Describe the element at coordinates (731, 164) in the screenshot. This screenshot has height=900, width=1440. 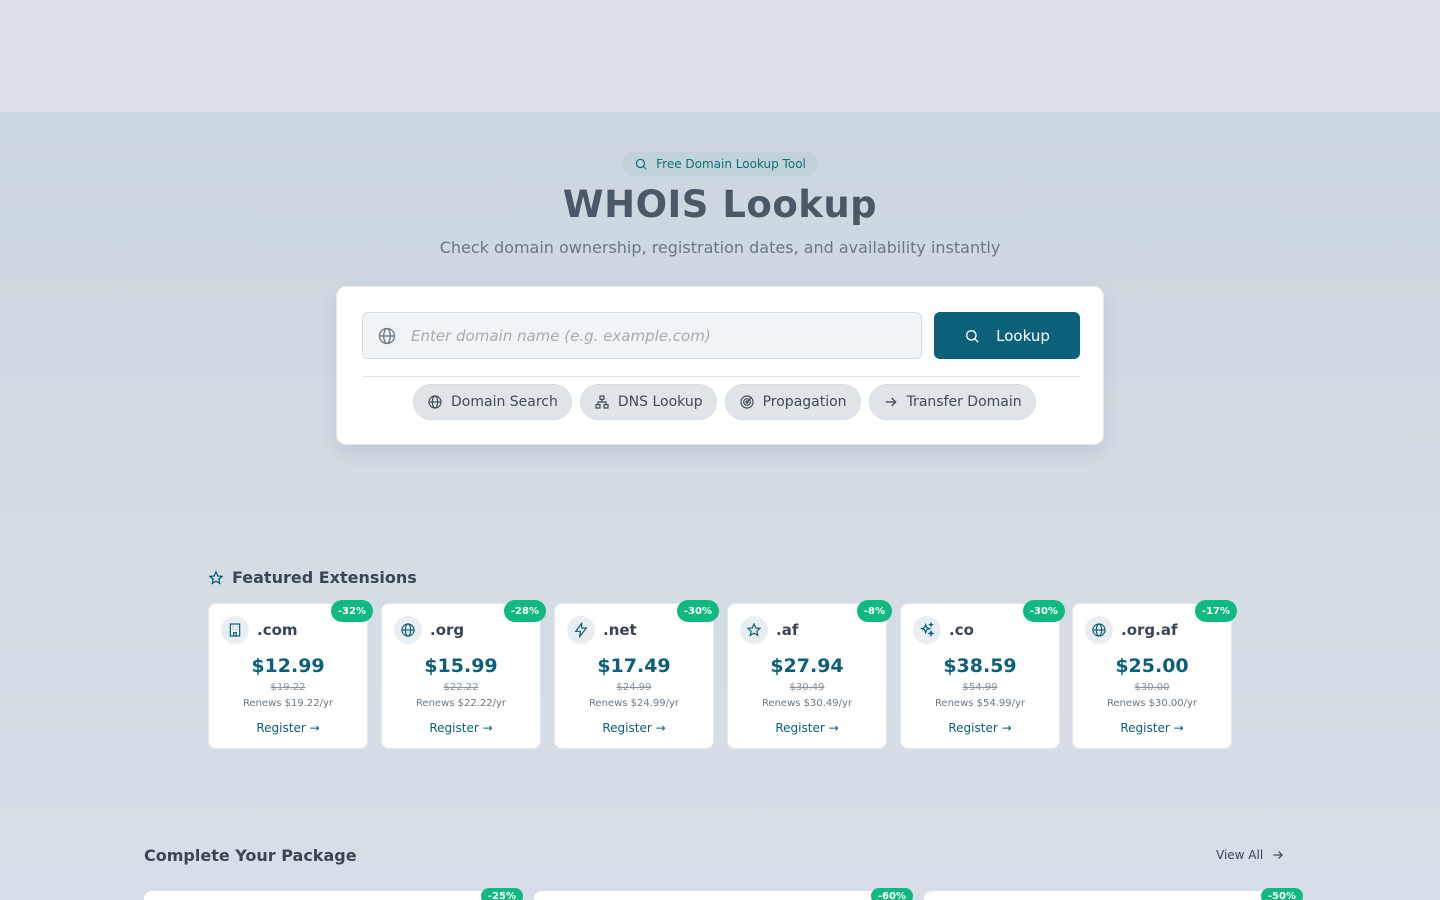
I see `badge-label: Free Domain Lookup Tool` at that location.